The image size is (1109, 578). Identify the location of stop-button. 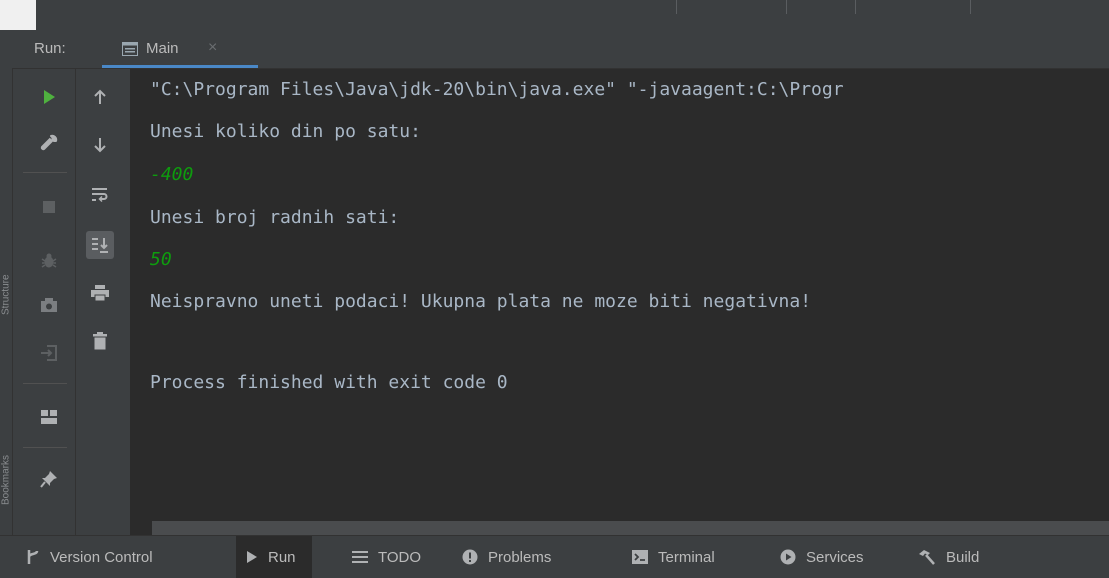
(49, 207).